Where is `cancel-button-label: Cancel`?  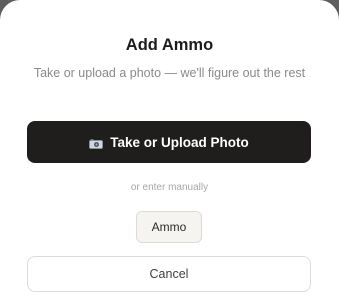 cancel-button-label: Cancel is located at coordinates (169, 274).